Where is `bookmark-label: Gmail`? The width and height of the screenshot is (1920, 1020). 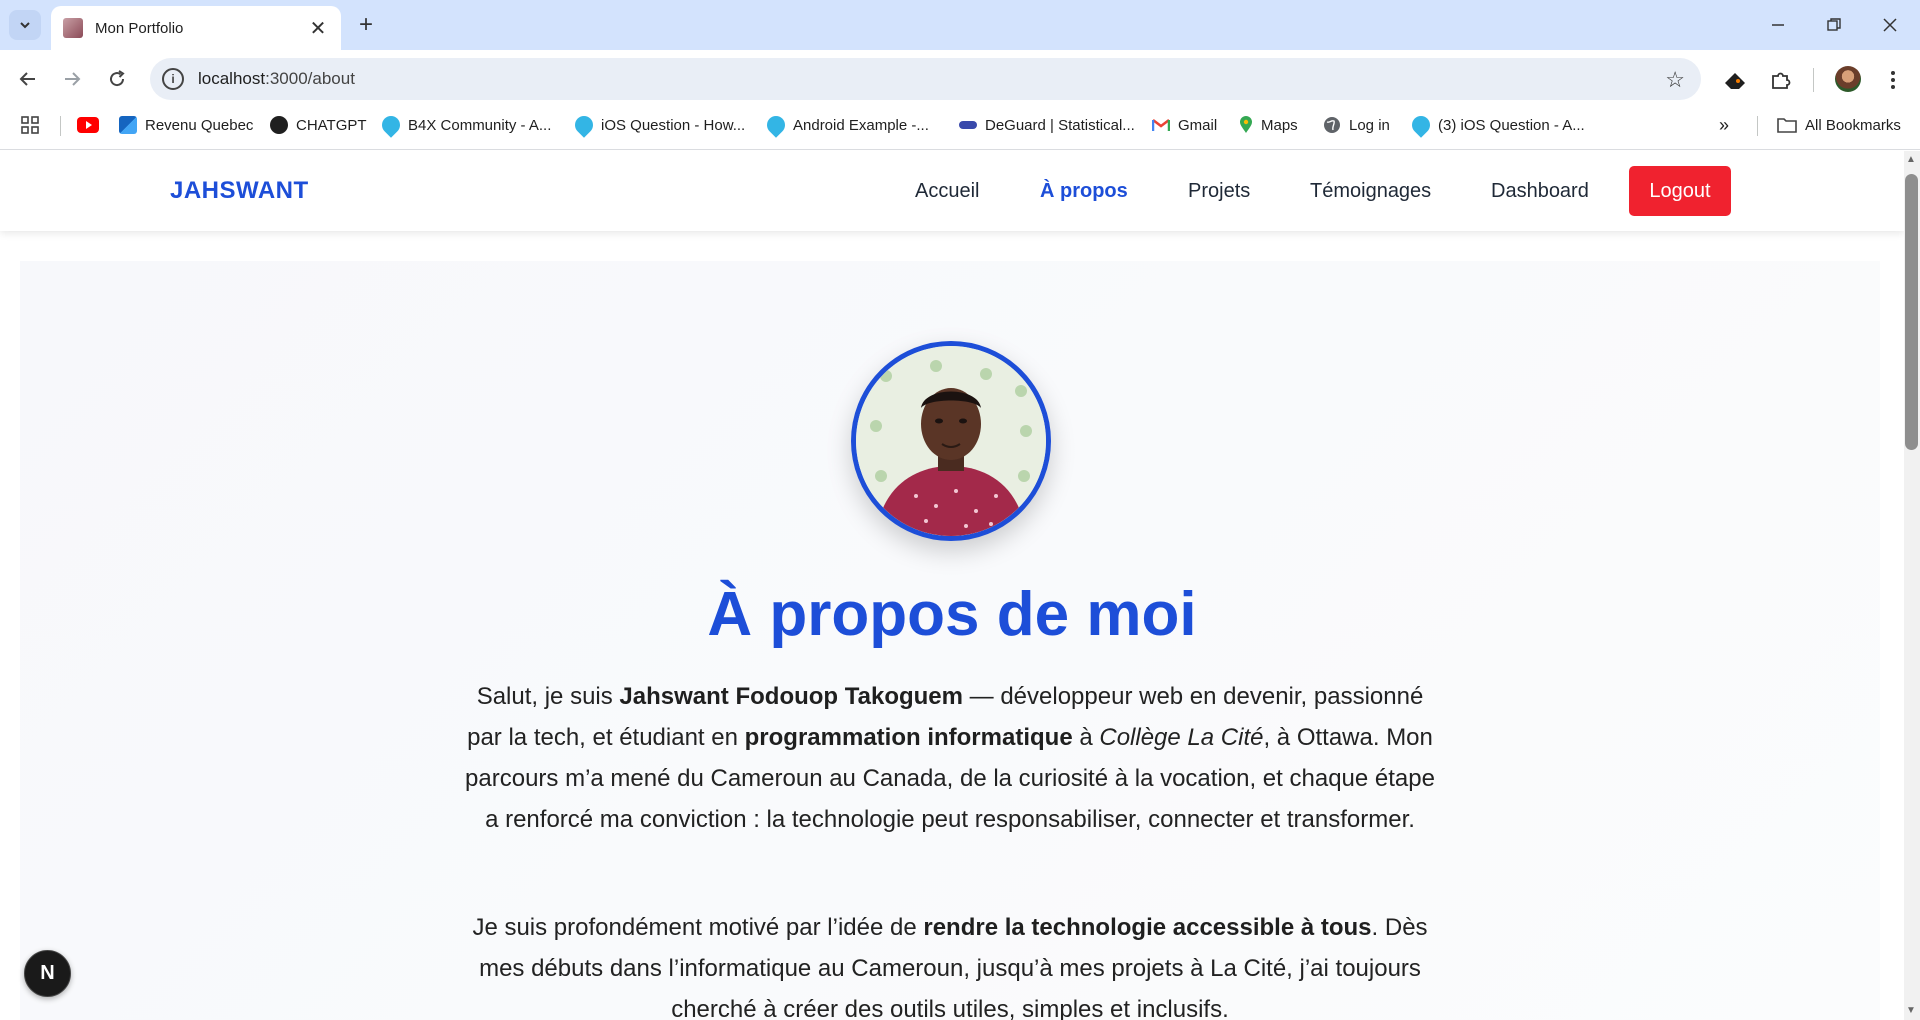
bookmark-label: Gmail is located at coordinates (1198, 125).